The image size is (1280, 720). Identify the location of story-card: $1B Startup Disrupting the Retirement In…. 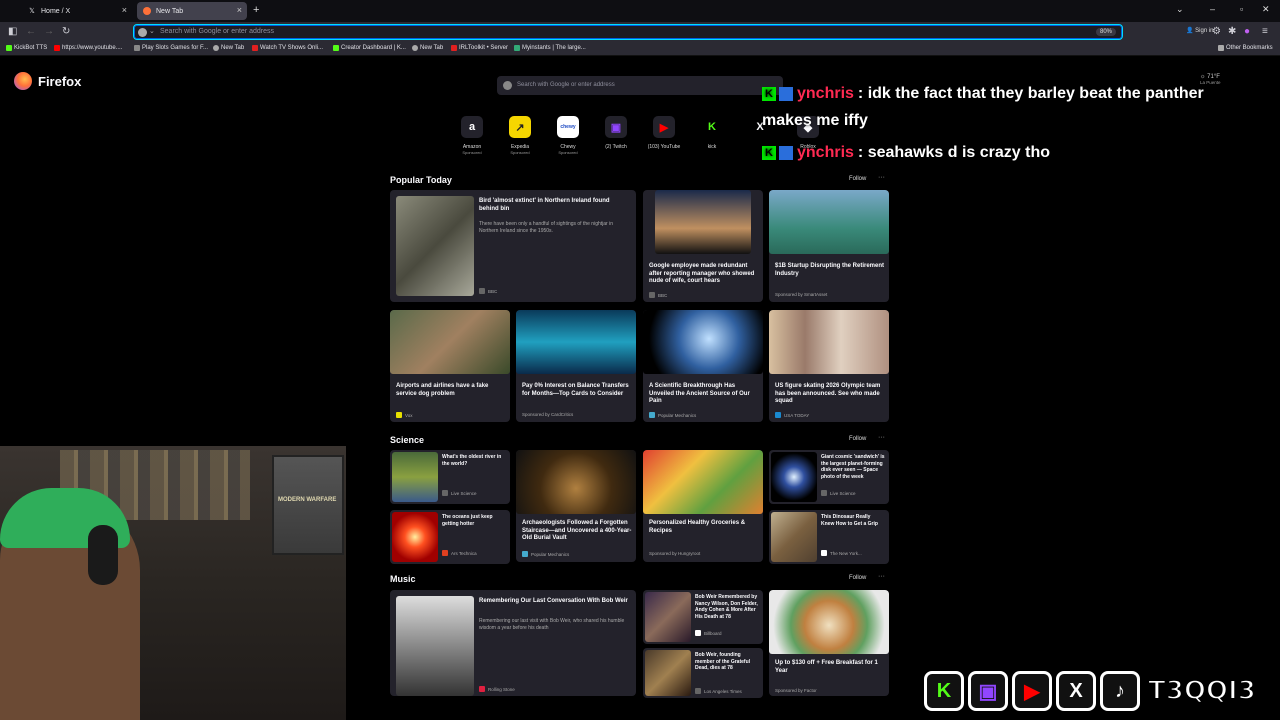
(829, 246).